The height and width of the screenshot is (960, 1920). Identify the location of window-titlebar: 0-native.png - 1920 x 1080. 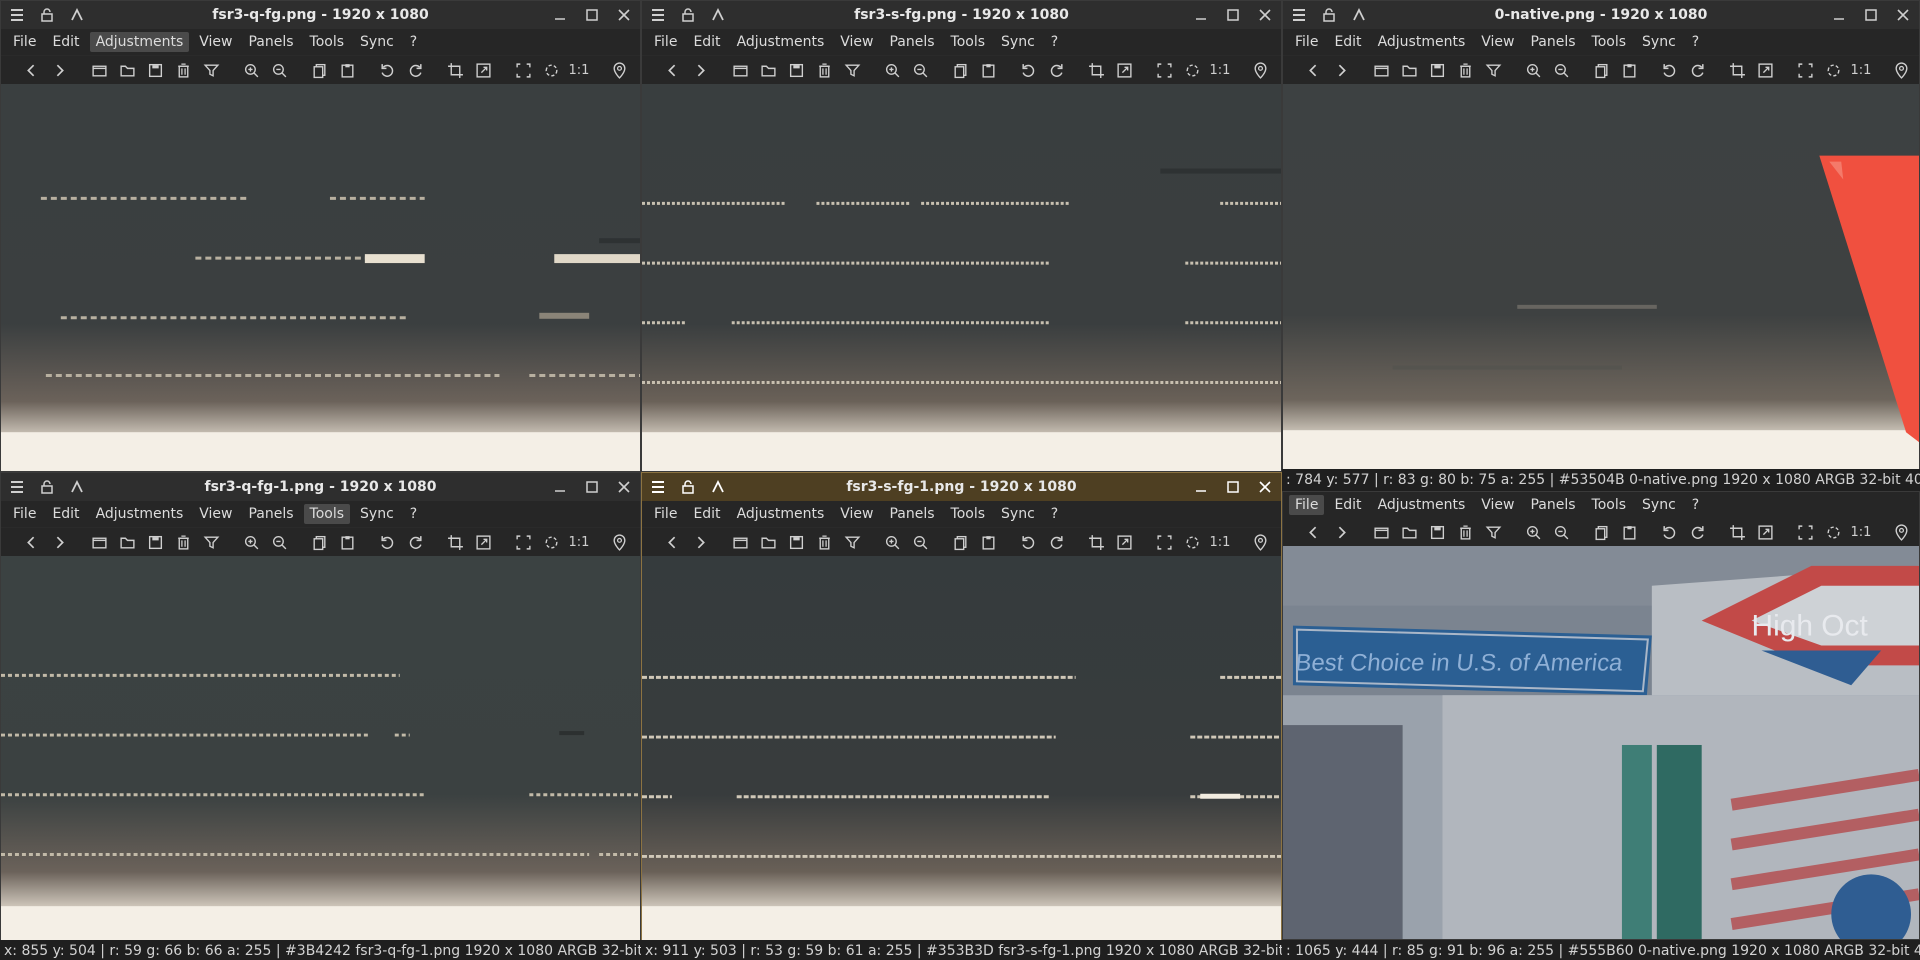
(1601, 15).